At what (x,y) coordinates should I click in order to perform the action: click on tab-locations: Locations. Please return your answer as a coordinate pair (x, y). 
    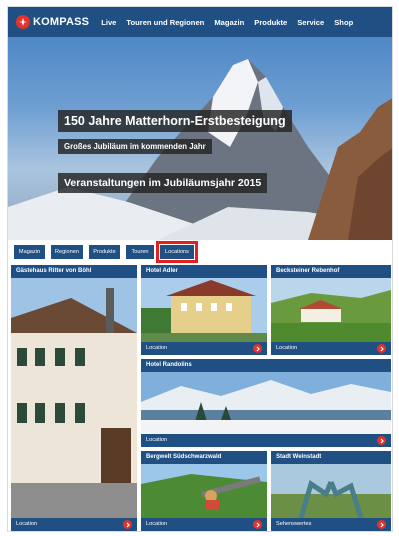
    Looking at the image, I should click on (177, 252).